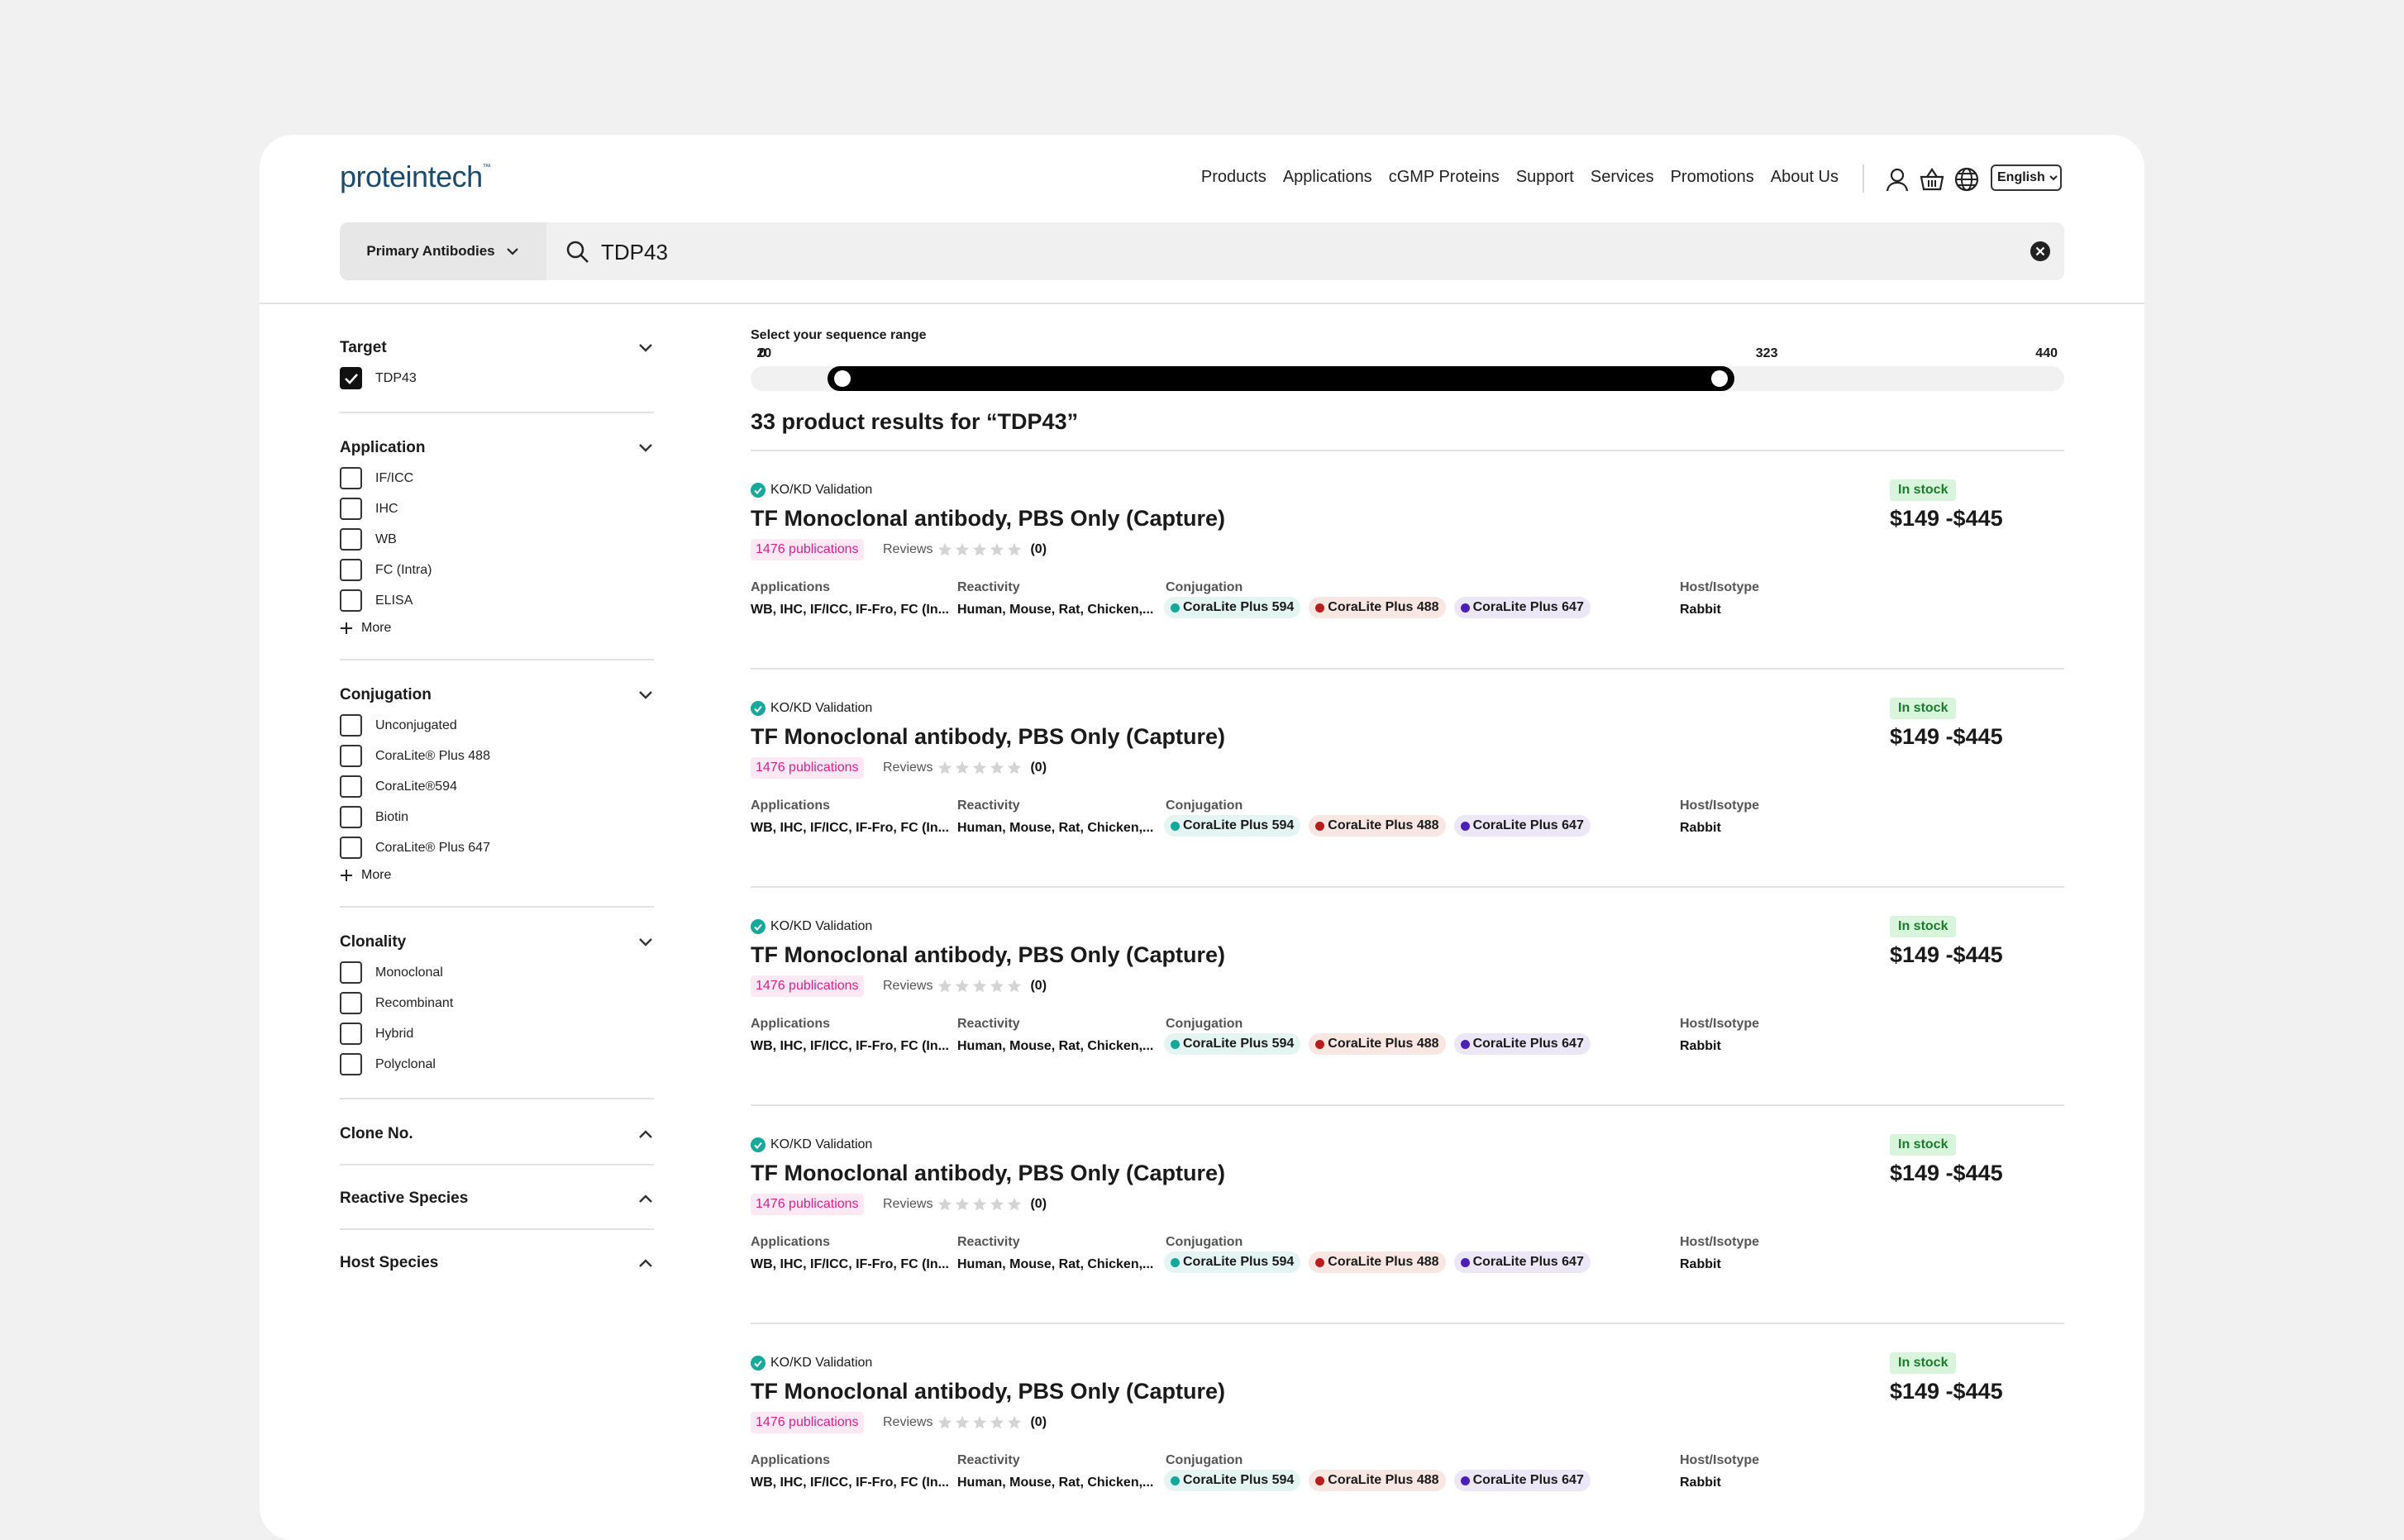 This screenshot has width=2404, height=1540. What do you see at coordinates (1303, 252) in the screenshot?
I see `search-input` at bounding box center [1303, 252].